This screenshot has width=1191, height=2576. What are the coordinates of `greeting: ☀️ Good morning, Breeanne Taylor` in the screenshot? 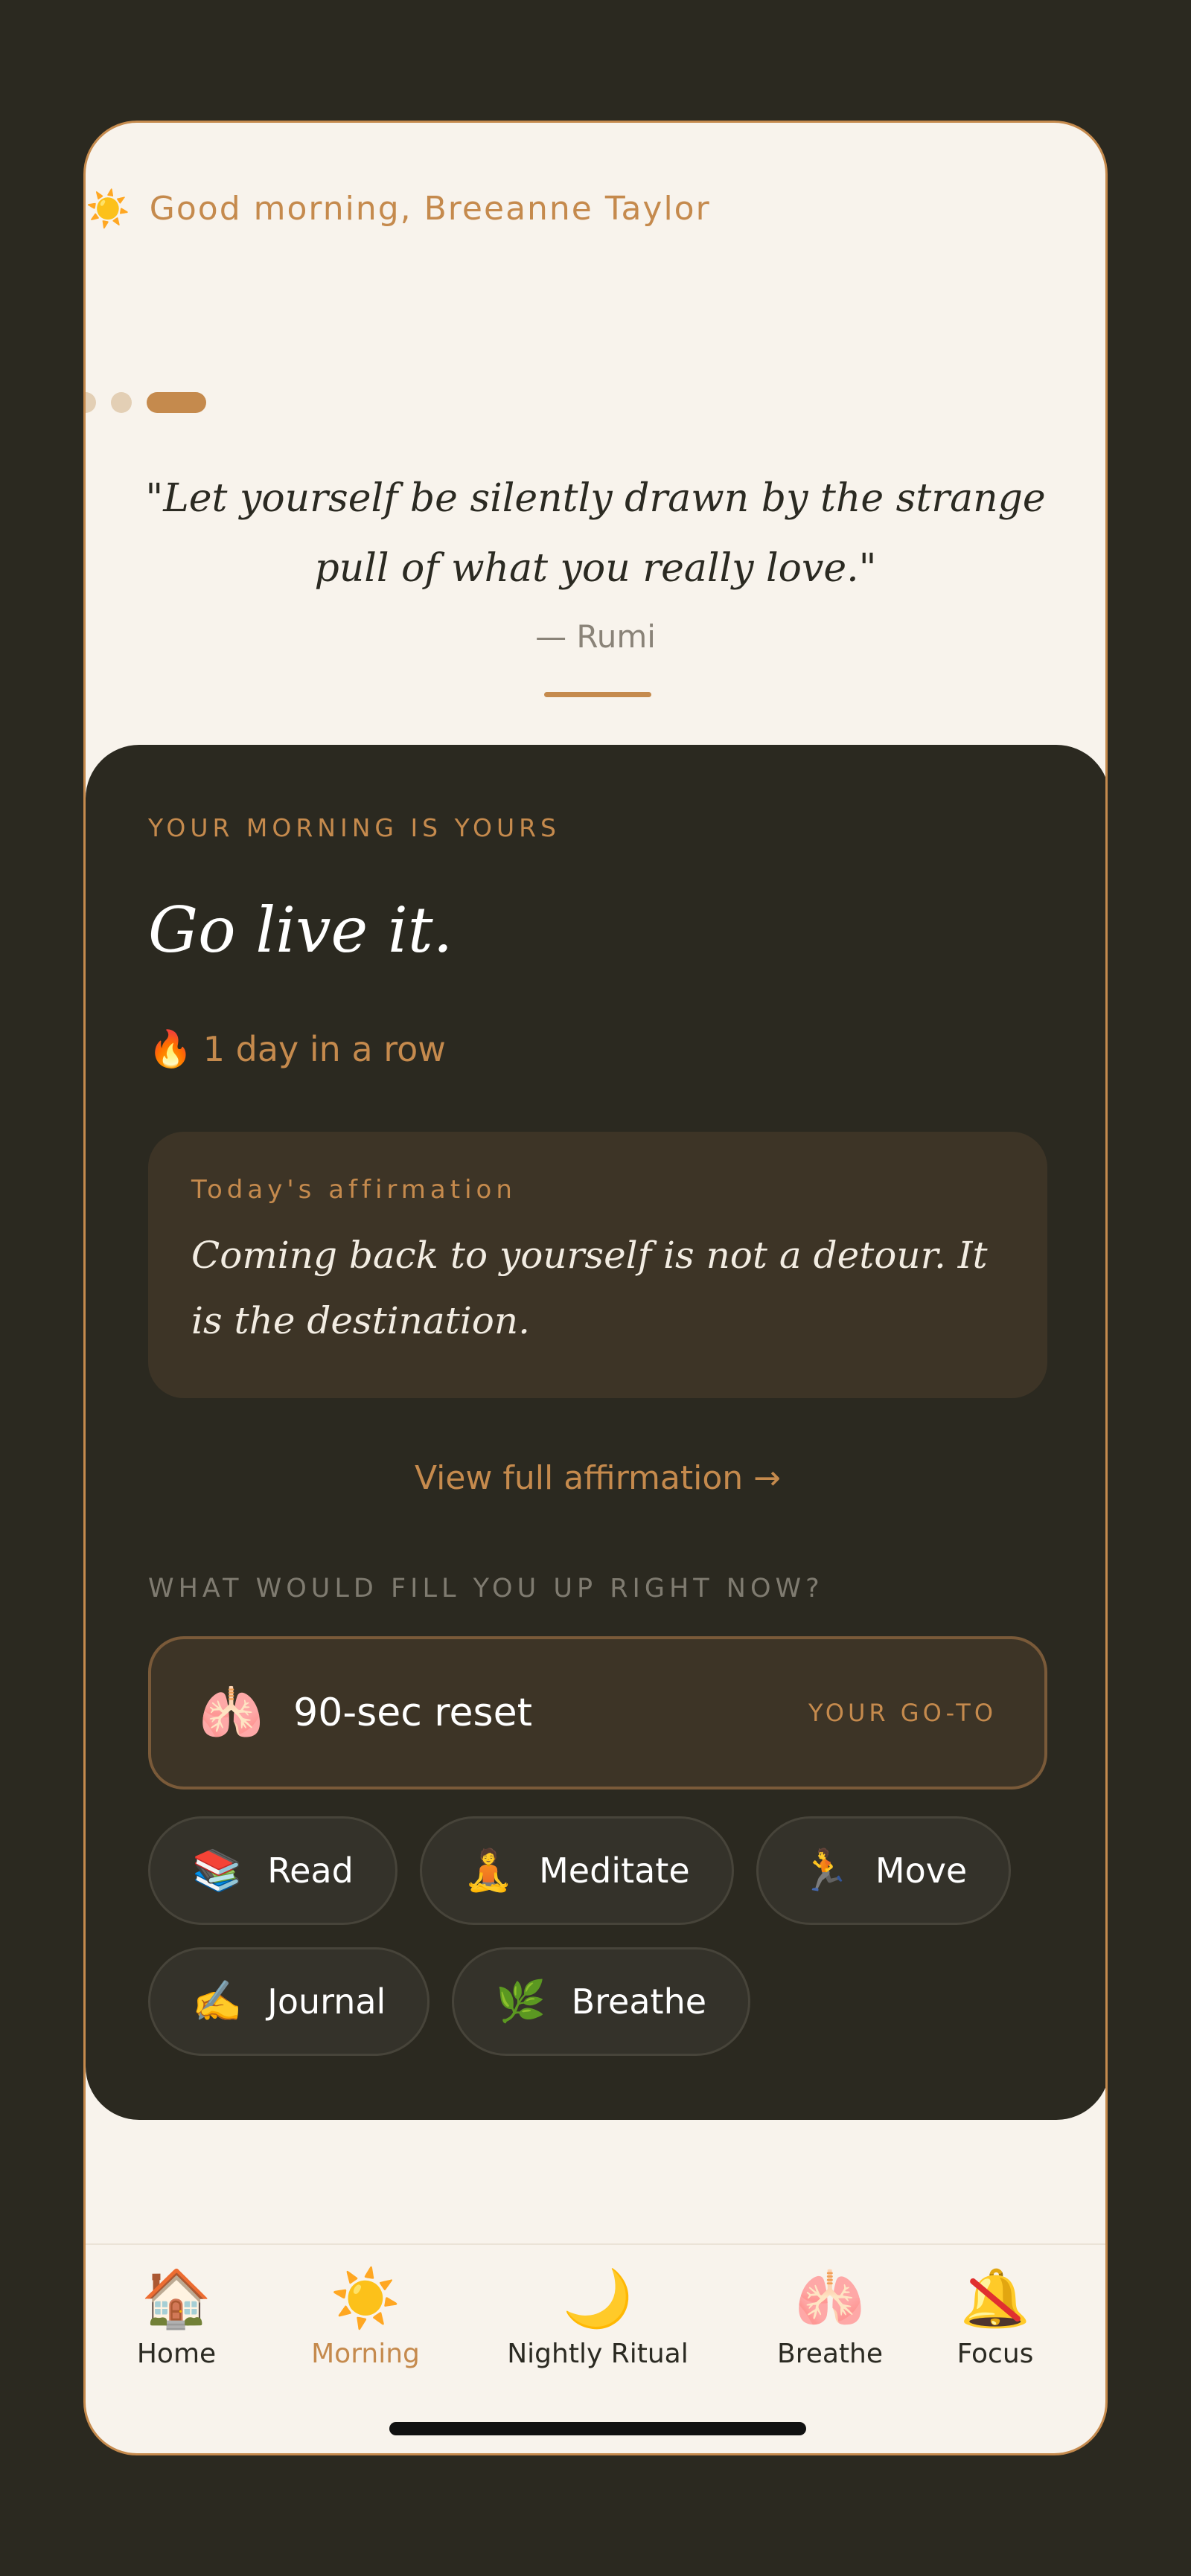 It's located at (399, 208).